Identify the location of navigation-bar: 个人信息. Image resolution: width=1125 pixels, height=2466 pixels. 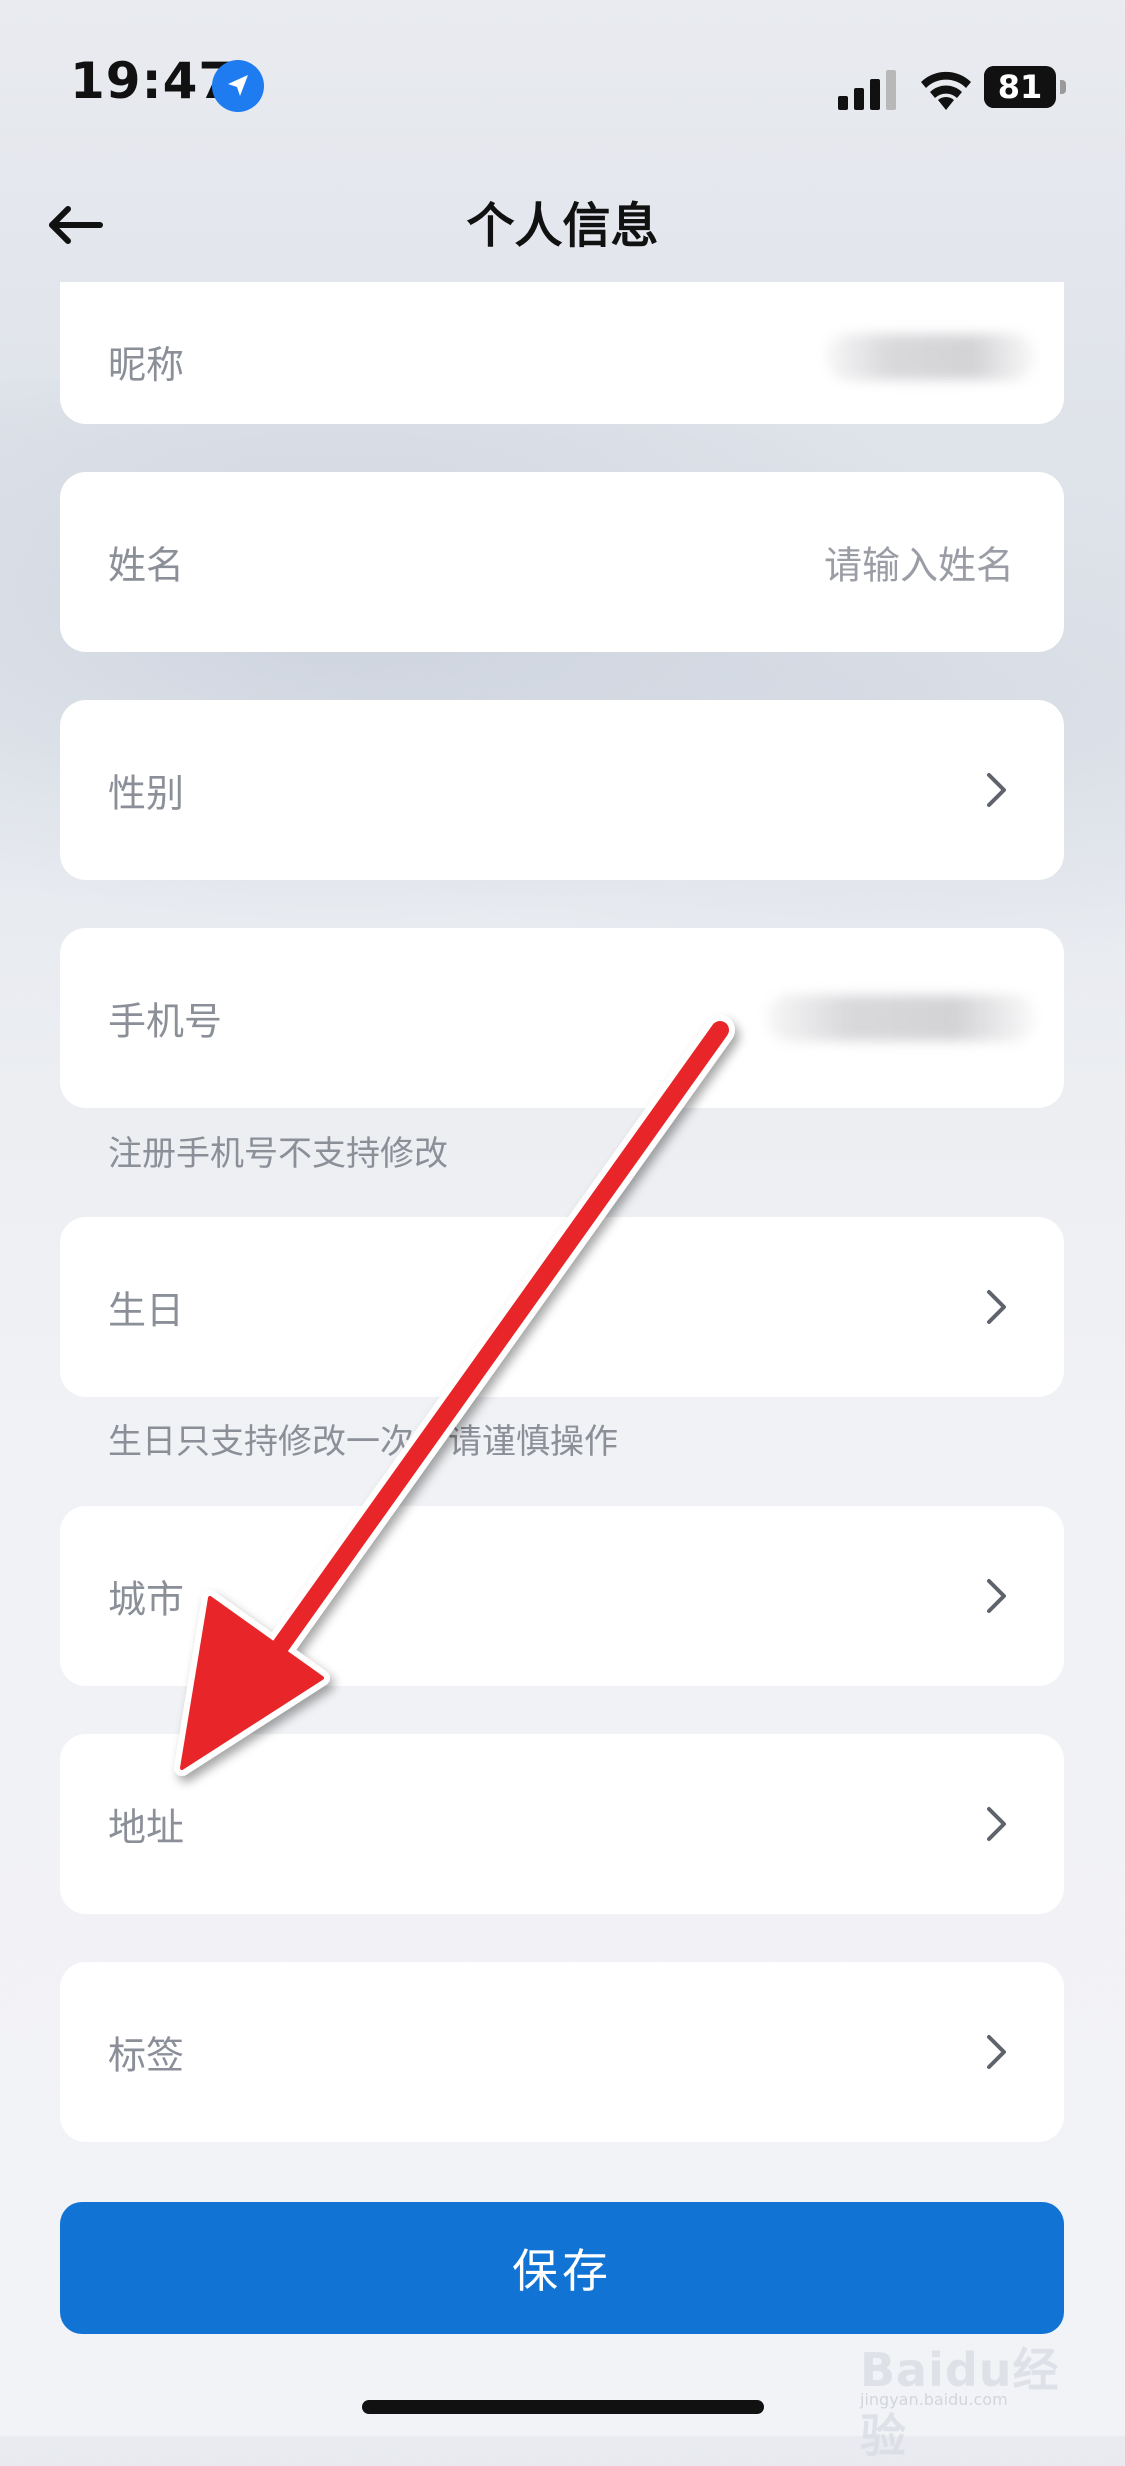
(562, 230).